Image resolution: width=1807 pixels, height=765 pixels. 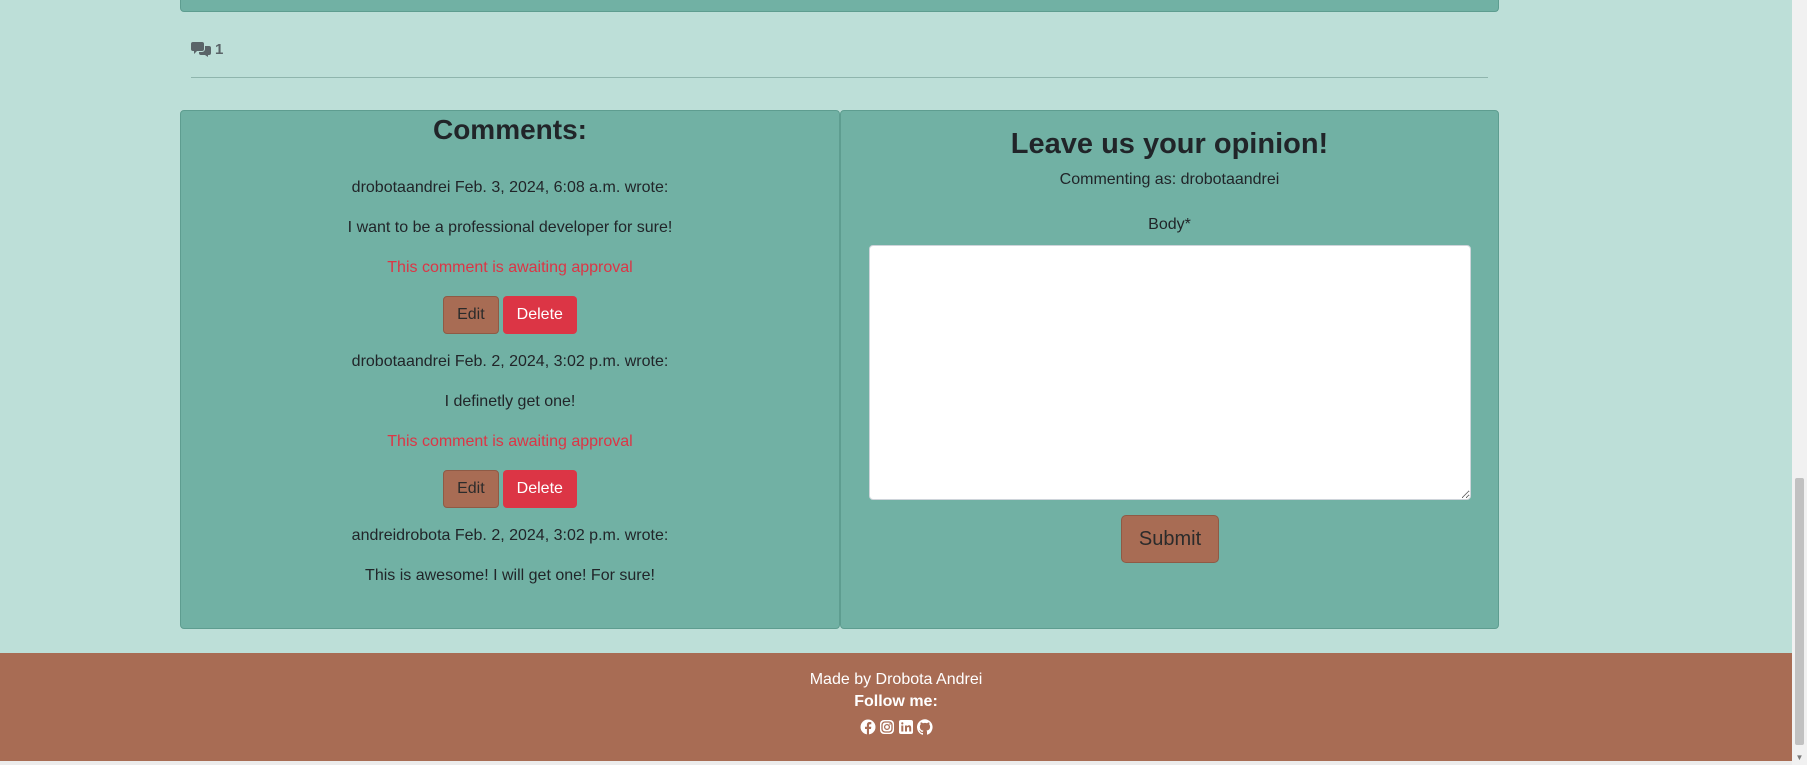 I want to click on previous-card-bottom, so click(x=839, y=6).